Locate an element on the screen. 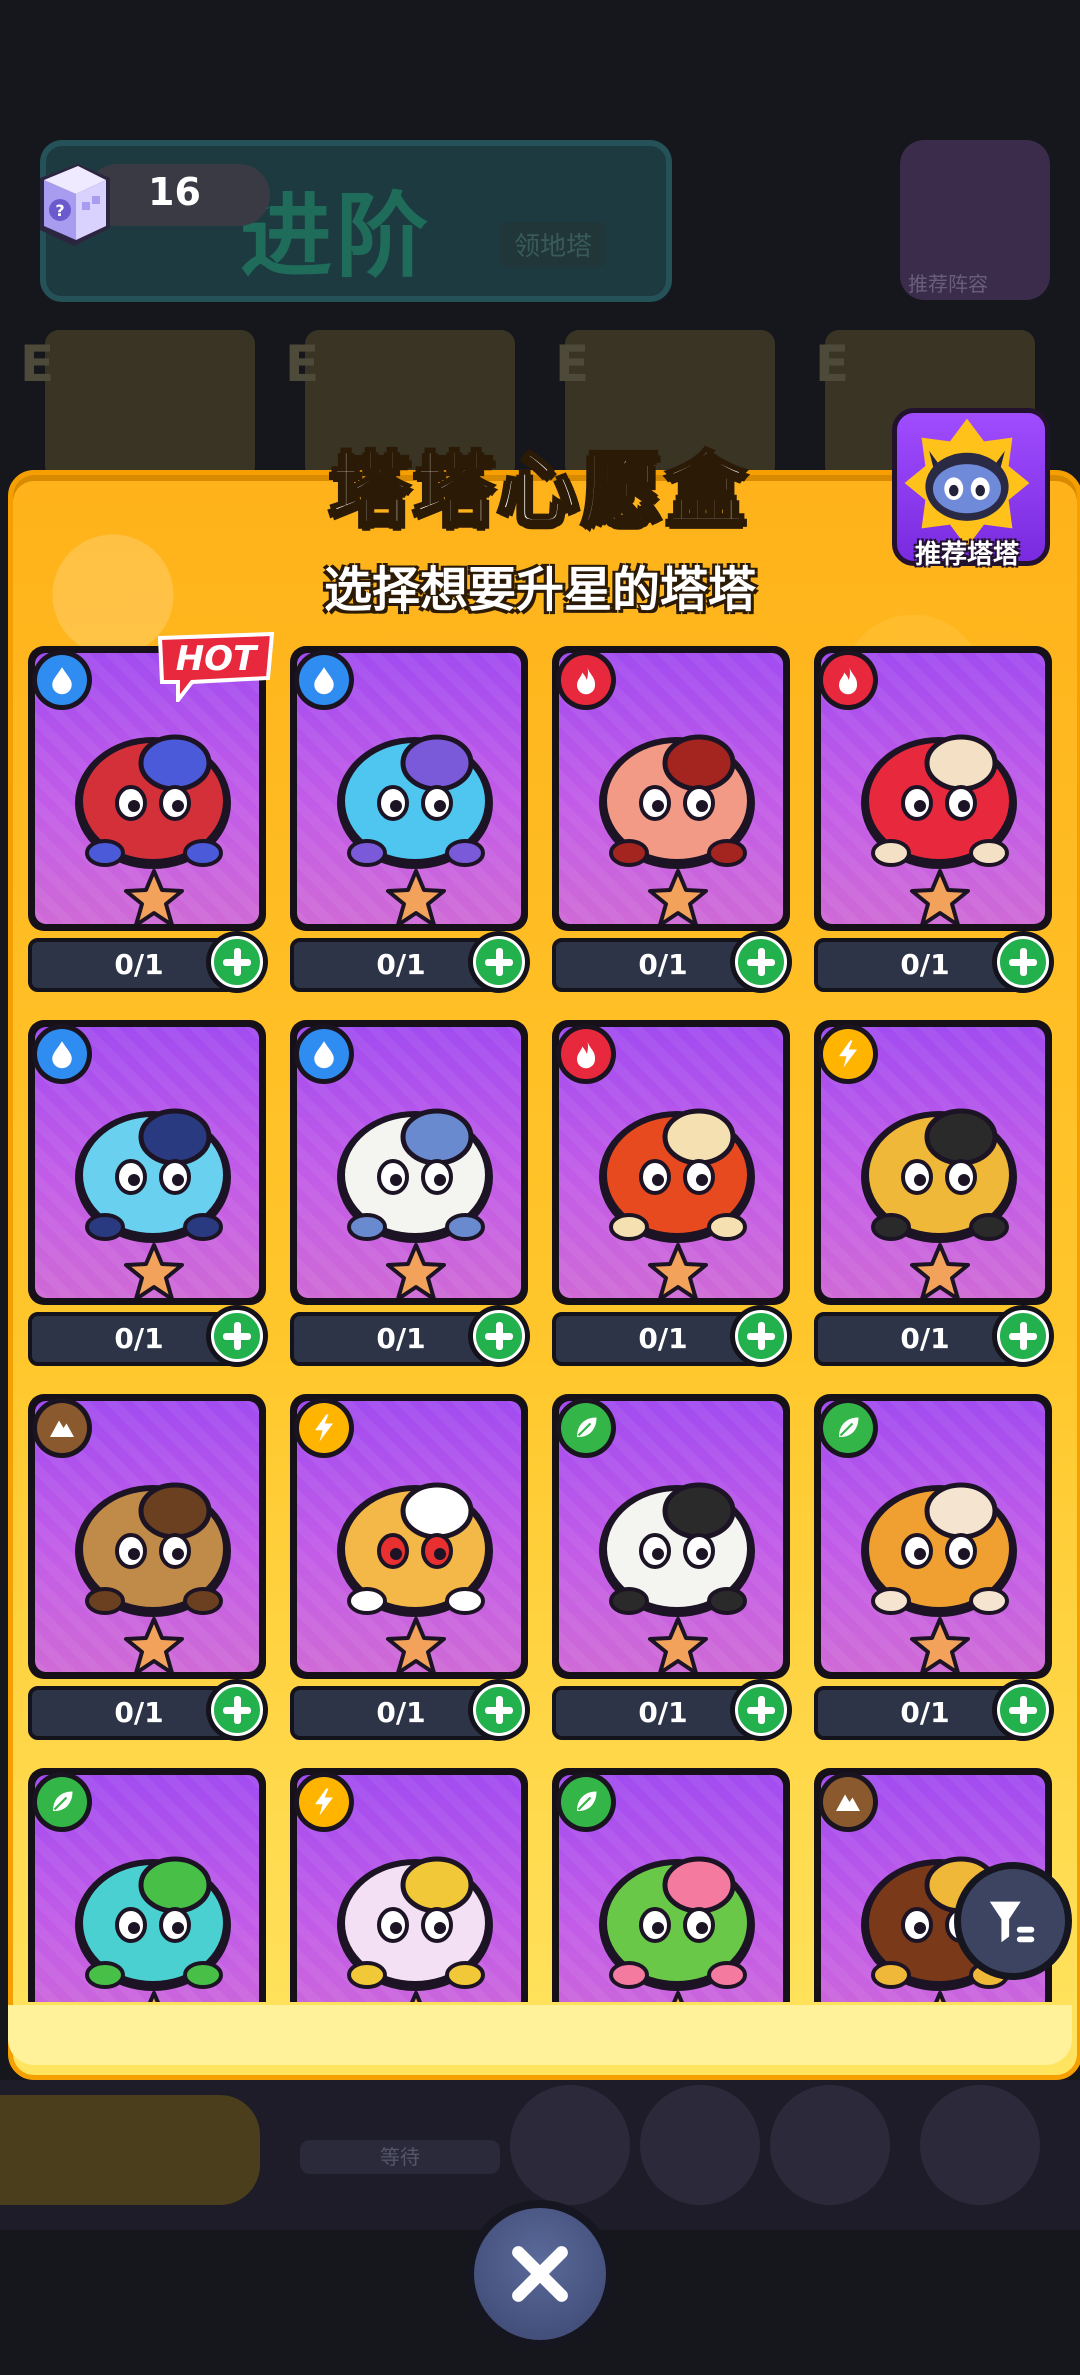 The width and height of the screenshot is (1080, 2375). close-button-face is located at coordinates (540, 2274).